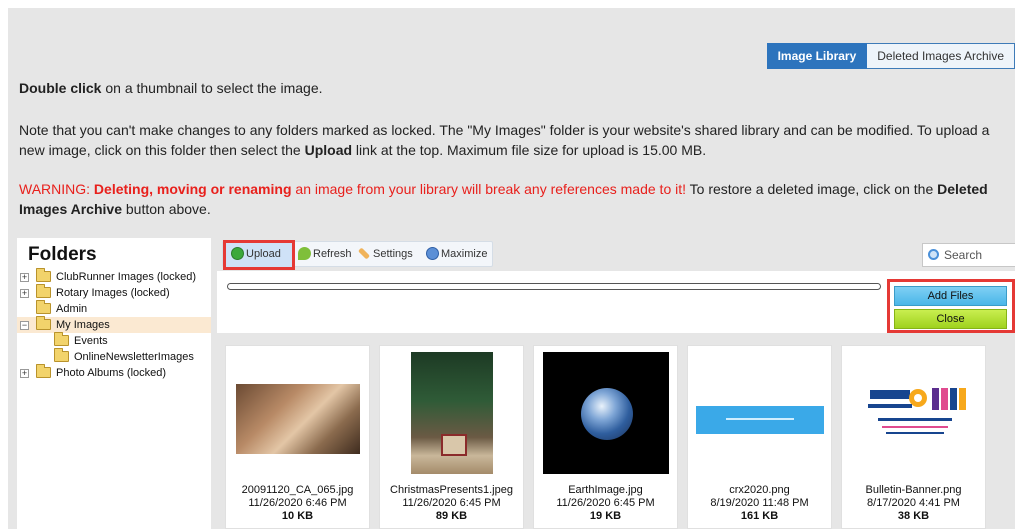 Image resolution: width=1015 pixels, height=529 pixels. Describe the element at coordinates (114, 324) in the screenshot. I see `folder-my-images: − My Images` at that location.